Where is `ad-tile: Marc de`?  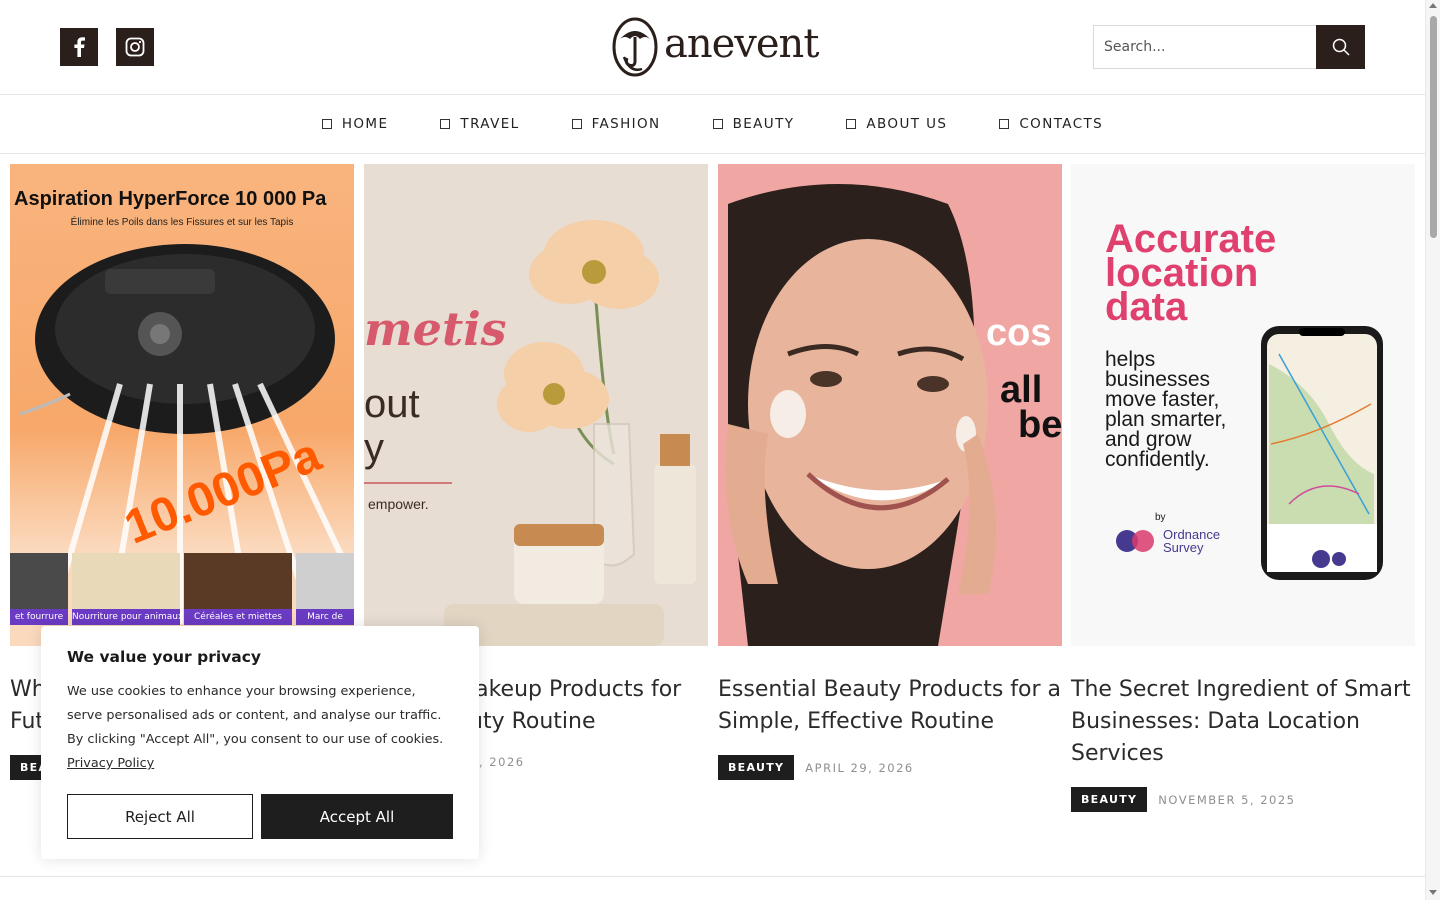 ad-tile: Marc de is located at coordinates (325, 589).